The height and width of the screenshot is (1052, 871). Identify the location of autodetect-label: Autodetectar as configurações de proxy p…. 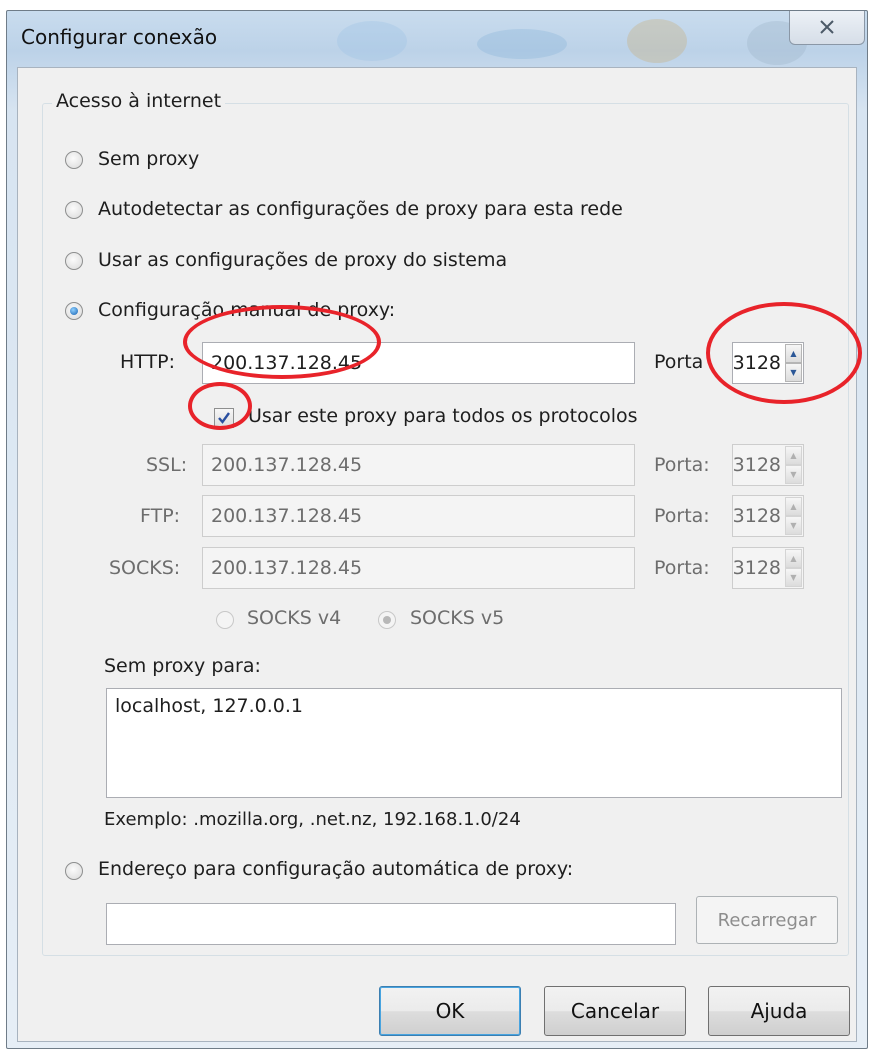
(360, 209).